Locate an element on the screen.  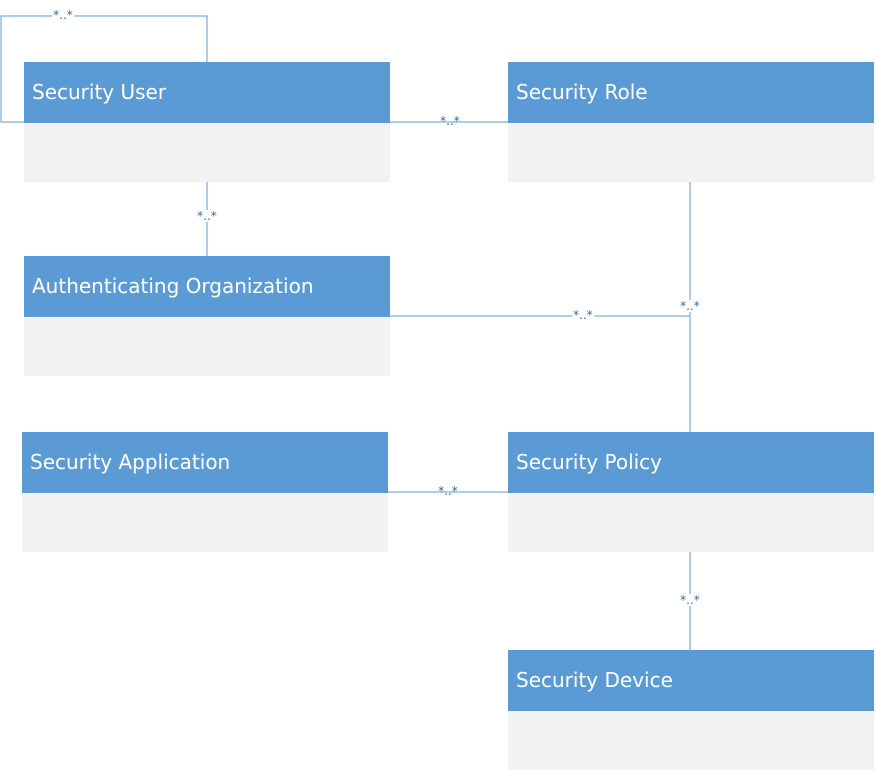
multiplicity-role-policy: *..* is located at coordinates (690, 306).